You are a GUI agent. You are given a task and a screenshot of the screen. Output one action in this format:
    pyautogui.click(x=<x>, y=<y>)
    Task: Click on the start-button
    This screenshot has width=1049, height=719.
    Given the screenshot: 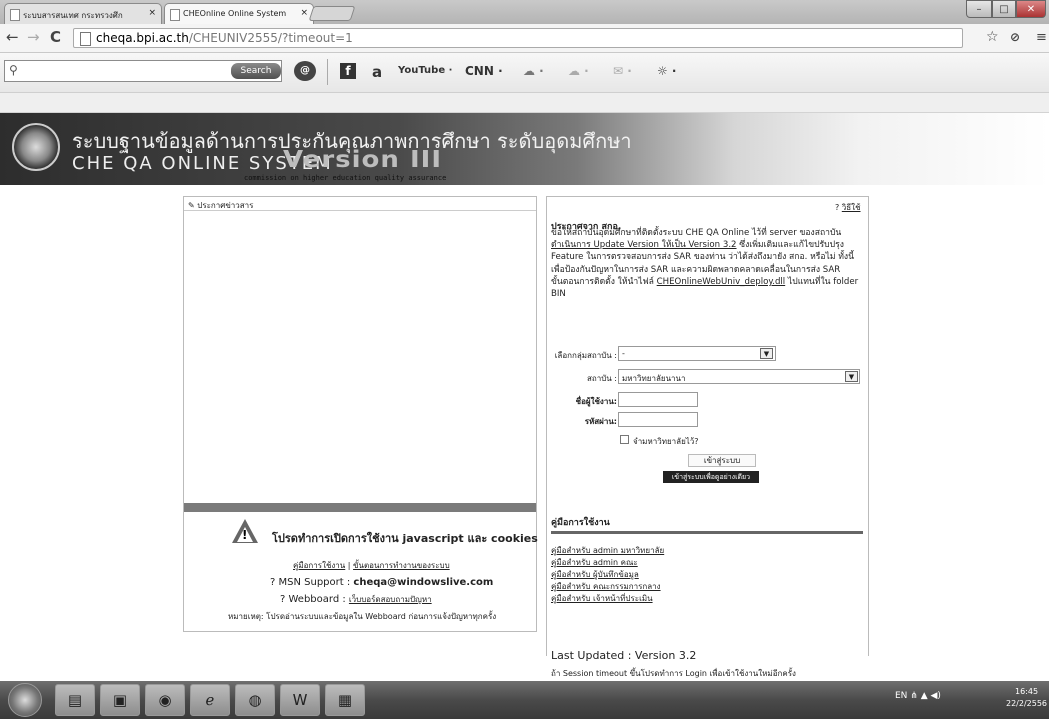 What is the action you would take?
    pyautogui.click(x=25, y=700)
    